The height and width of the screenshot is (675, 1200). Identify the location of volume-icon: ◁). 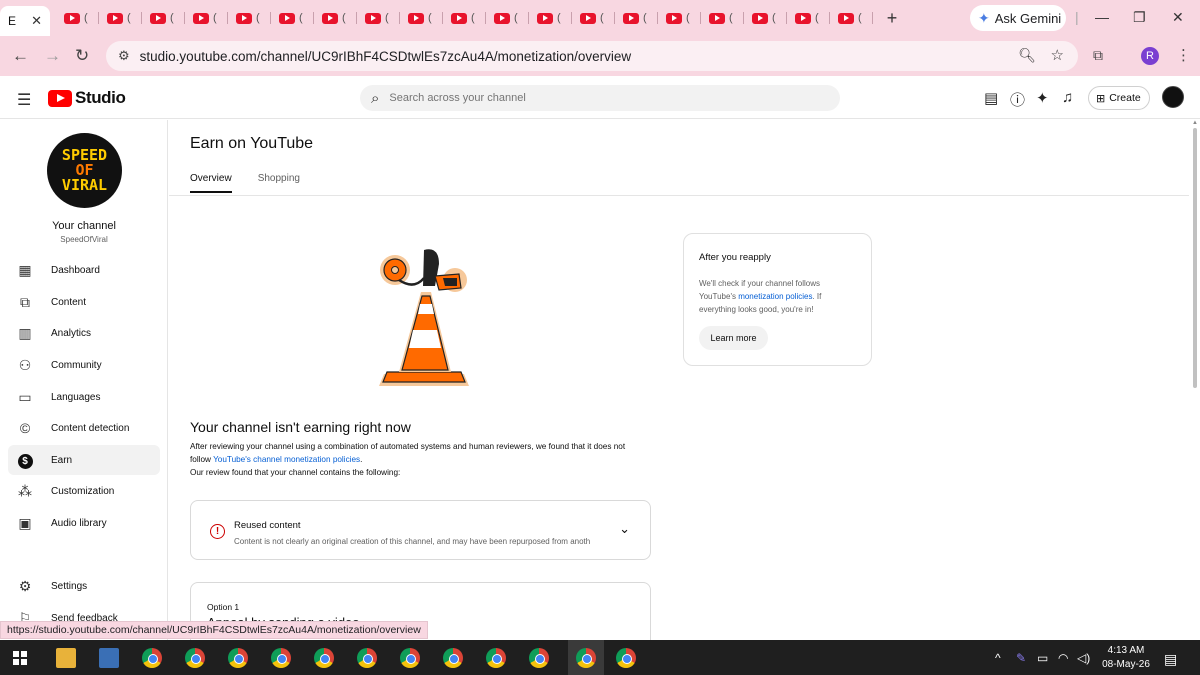
(1083, 658).